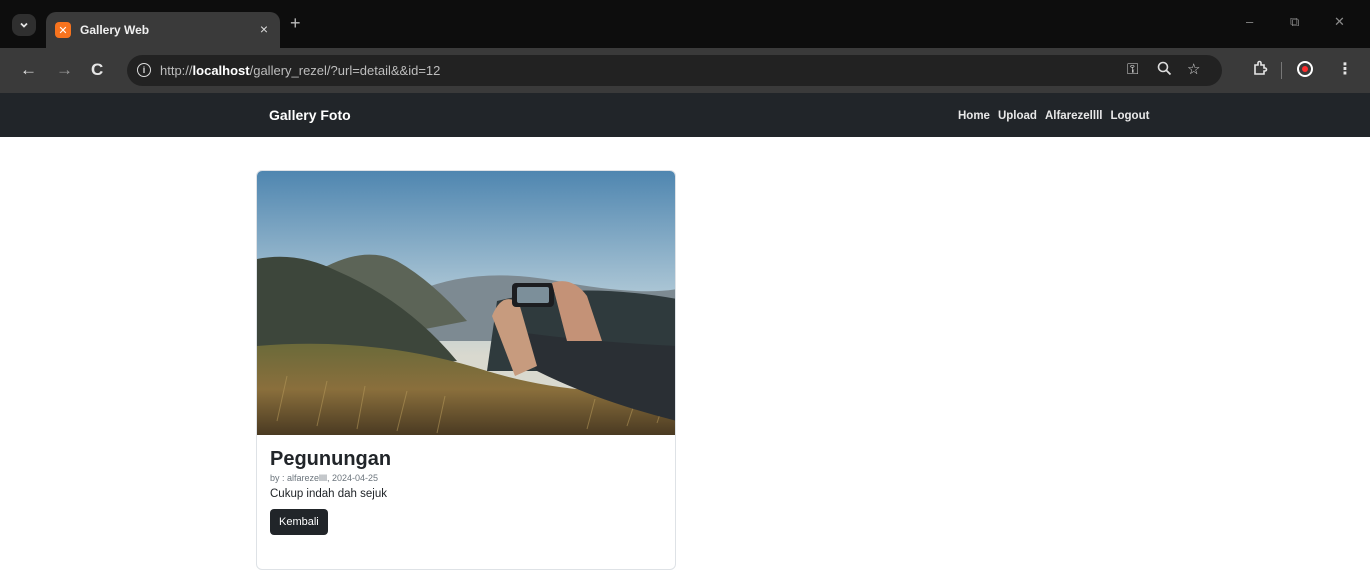 This screenshot has height=570, width=1370. Describe the element at coordinates (466, 303) in the screenshot. I see `photo-image` at that location.